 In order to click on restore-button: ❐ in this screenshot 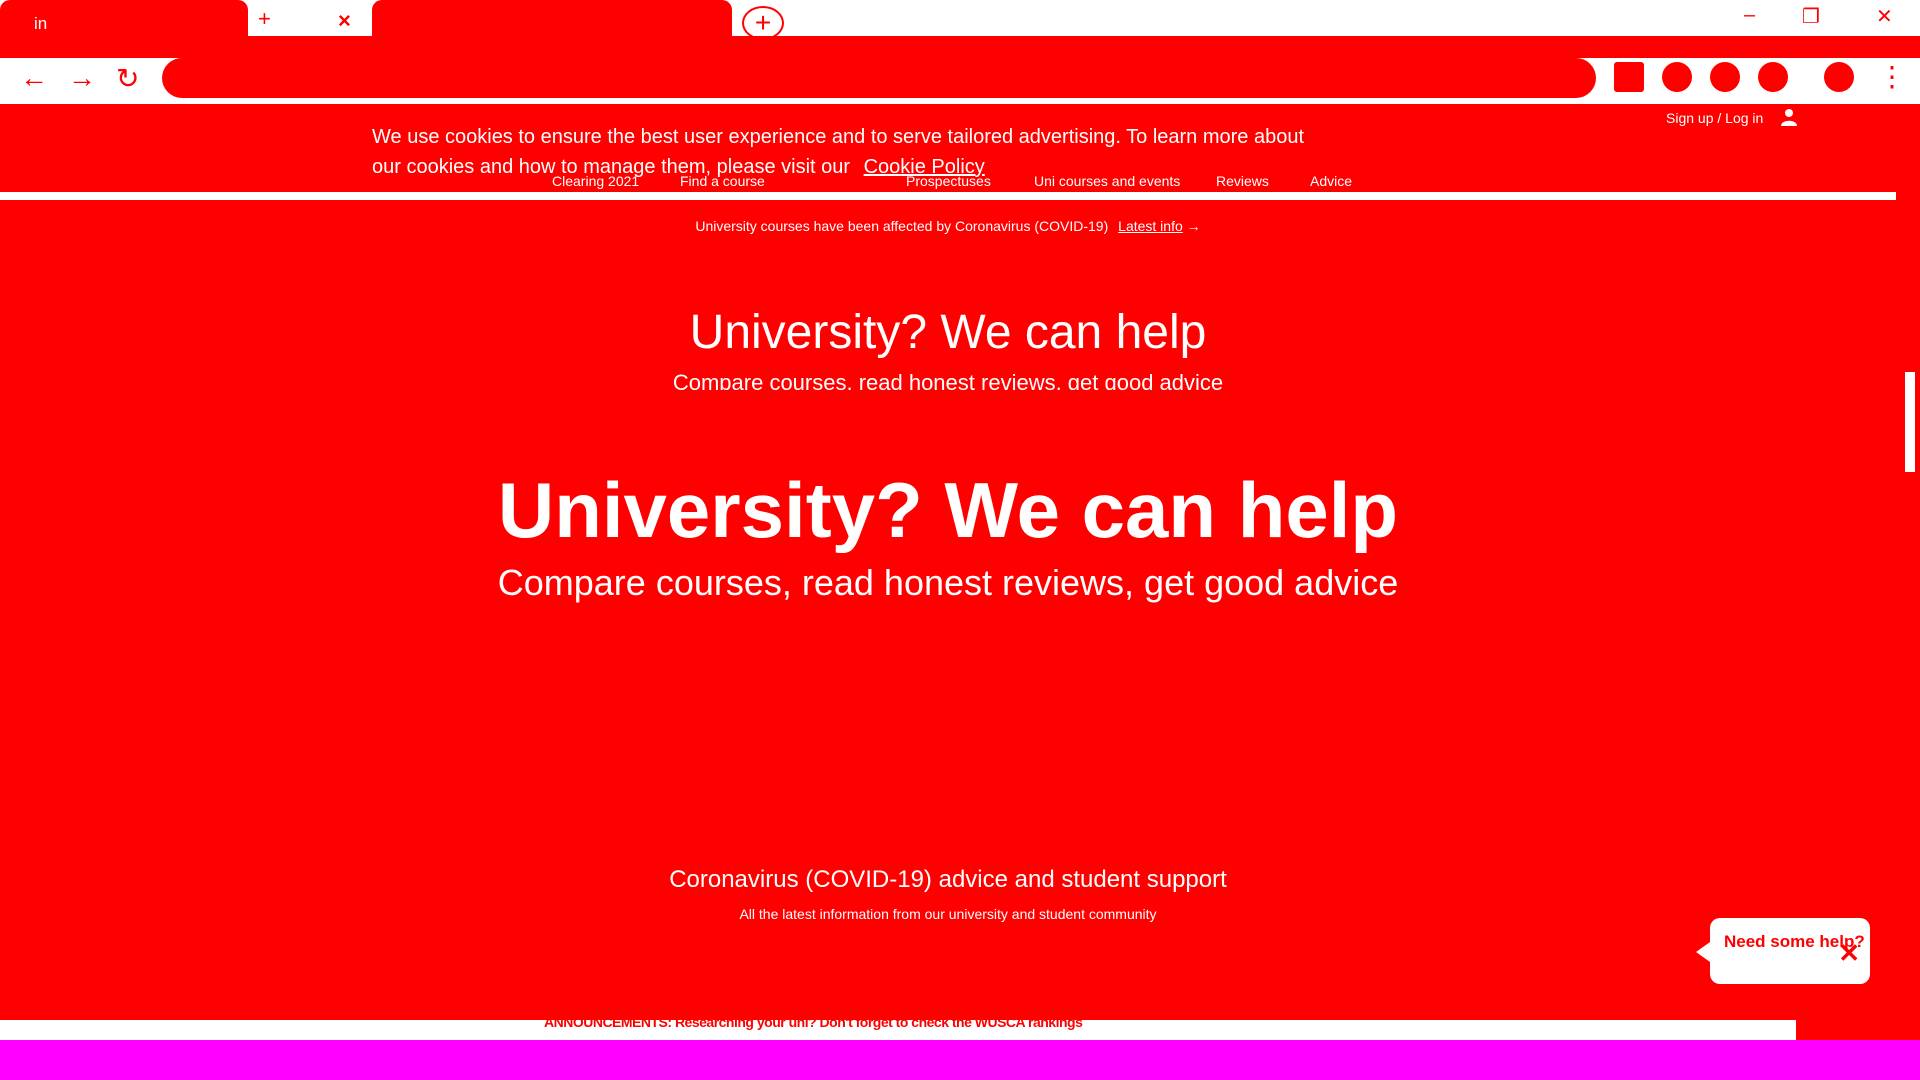, I will do `click(1811, 16)`.